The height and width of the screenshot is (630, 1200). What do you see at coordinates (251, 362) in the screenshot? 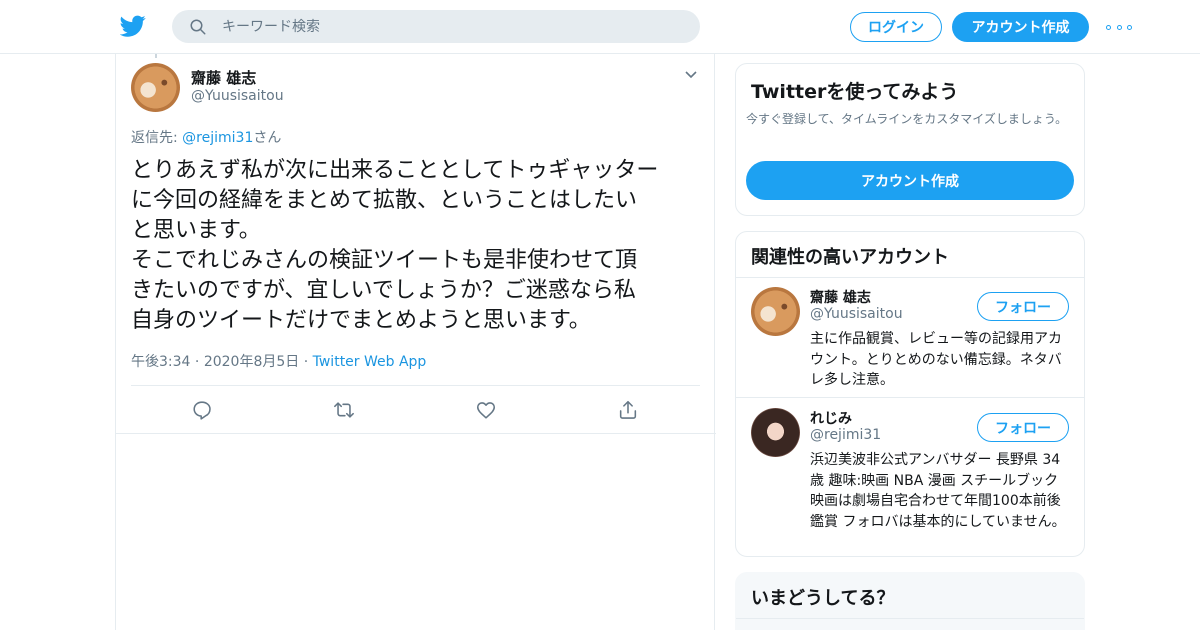
I see `tweet-date: 2020年8月5日` at bounding box center [251, 362].